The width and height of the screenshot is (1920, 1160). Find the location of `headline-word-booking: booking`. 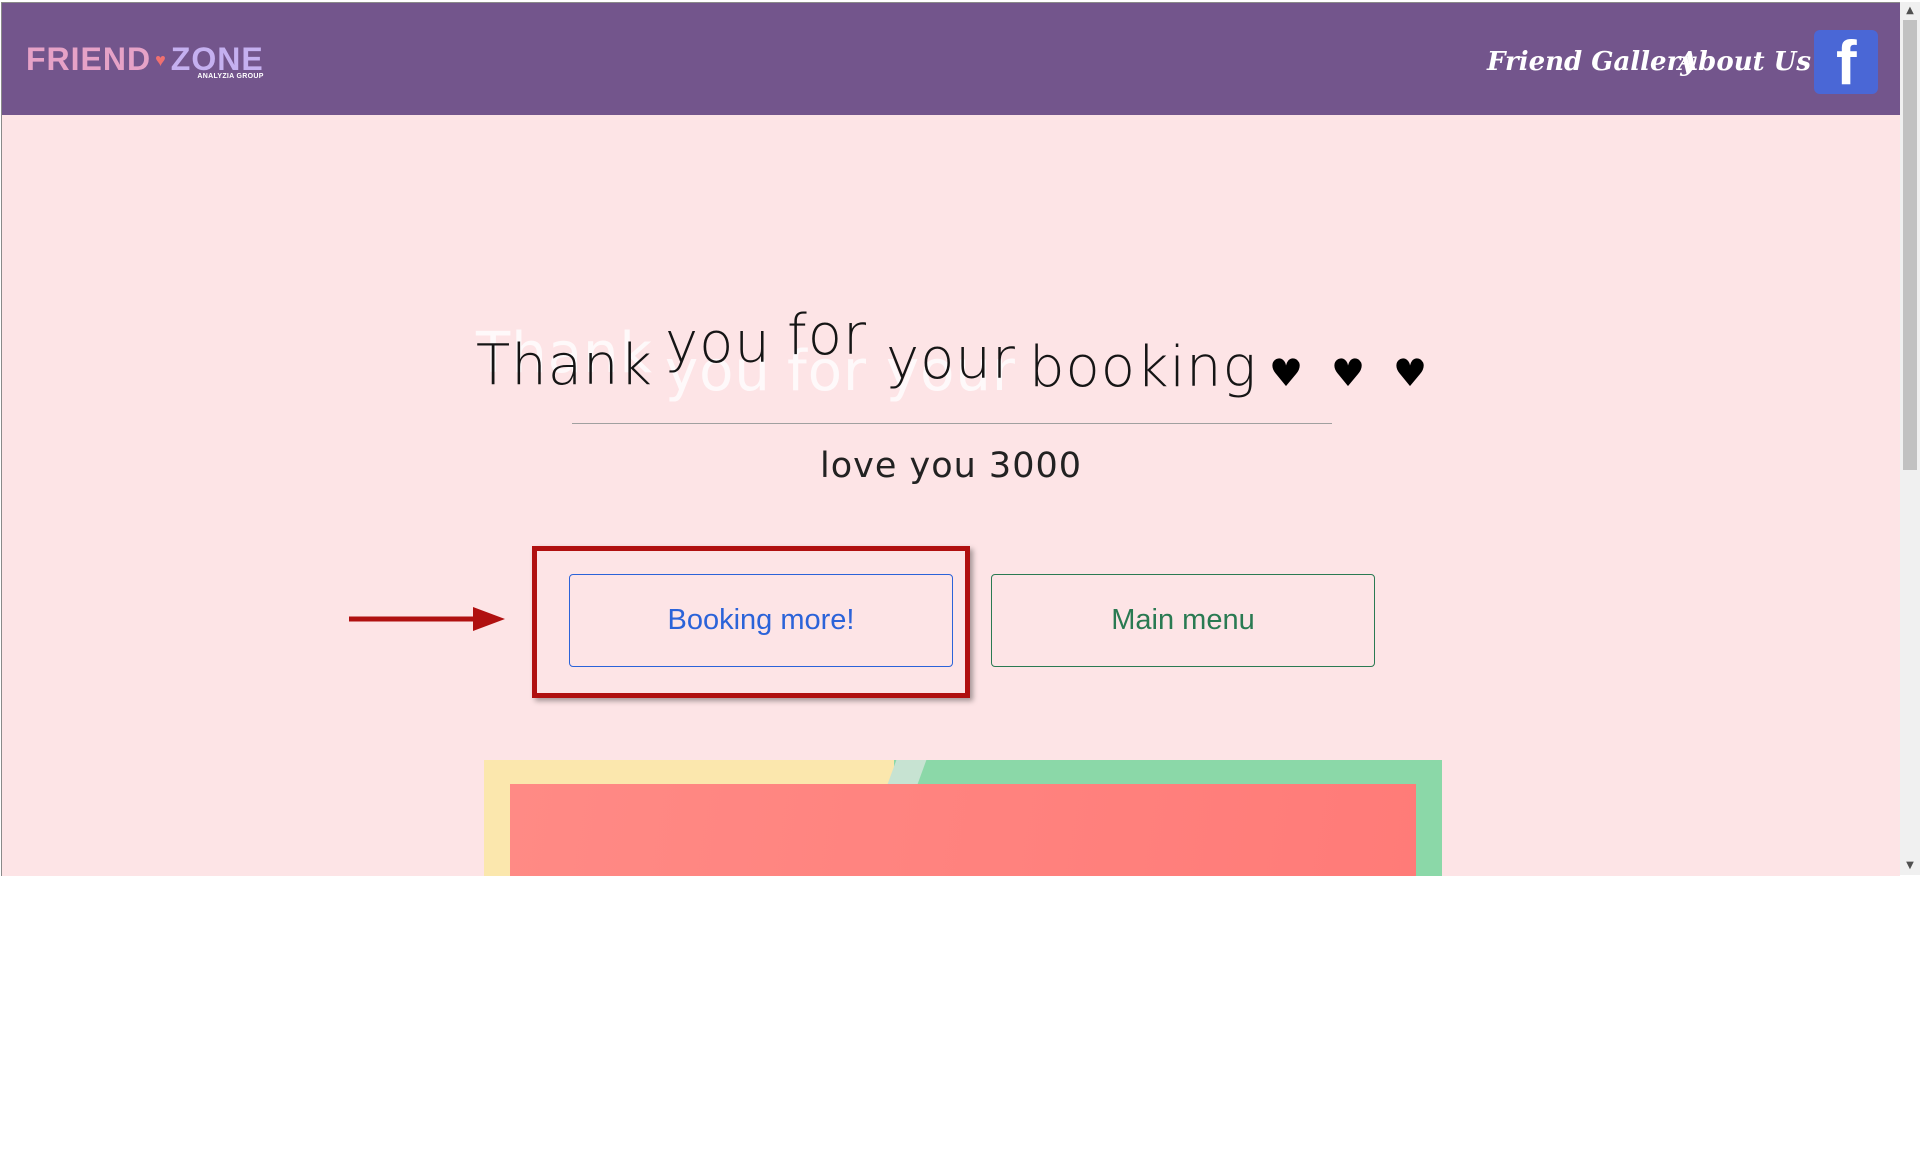

headline-word-booking: booking is located at coordinates (1143, 367).